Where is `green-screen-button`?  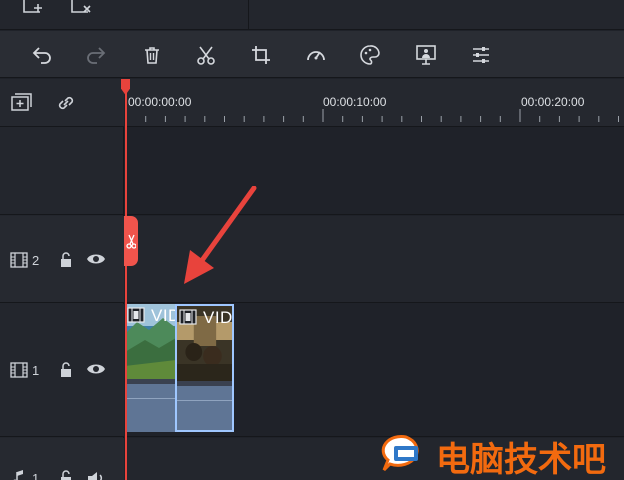
green-screen-button is located at coordinates (426, 55).